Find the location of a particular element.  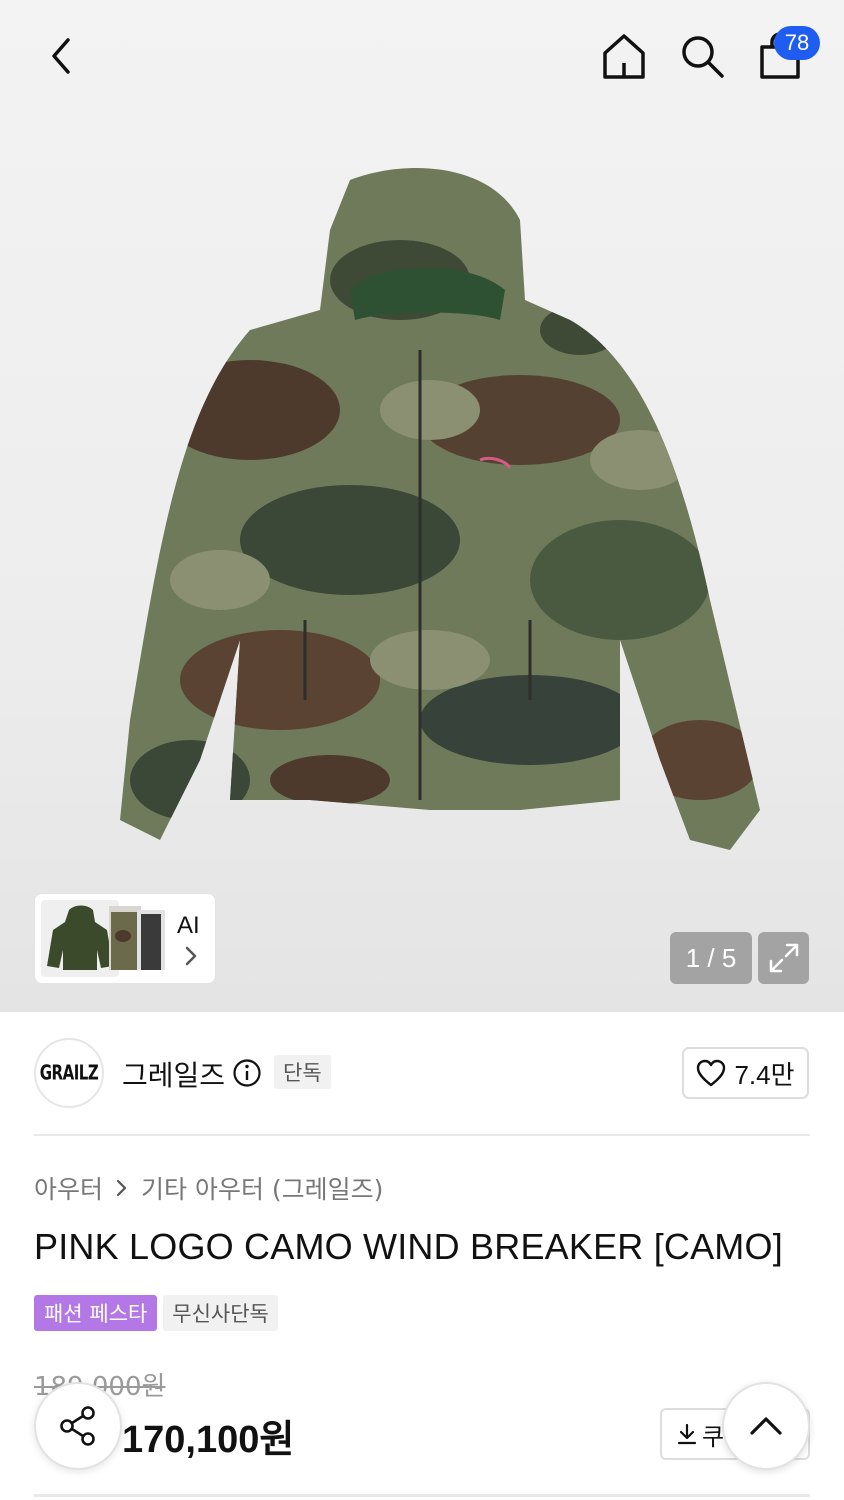

brand-logo: GRAILZ is located at coordinates (69, 1073).